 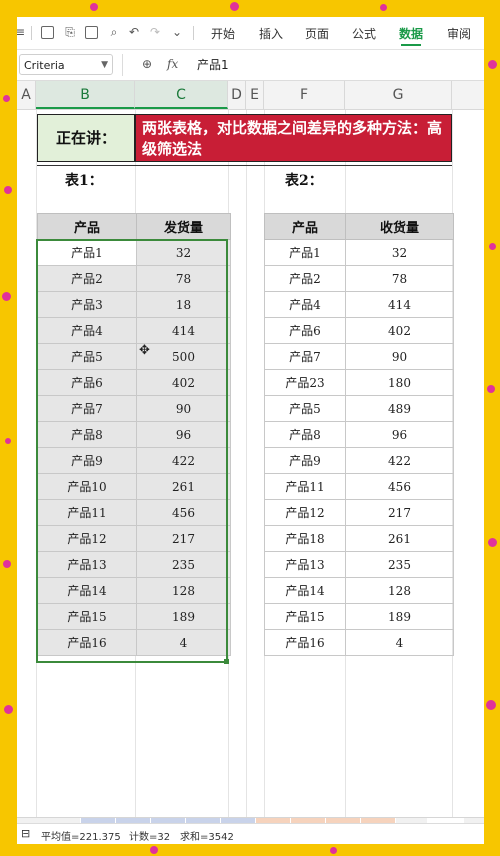 I want to click on table1-cell-product: 产品14, so click(x=87, y=590).